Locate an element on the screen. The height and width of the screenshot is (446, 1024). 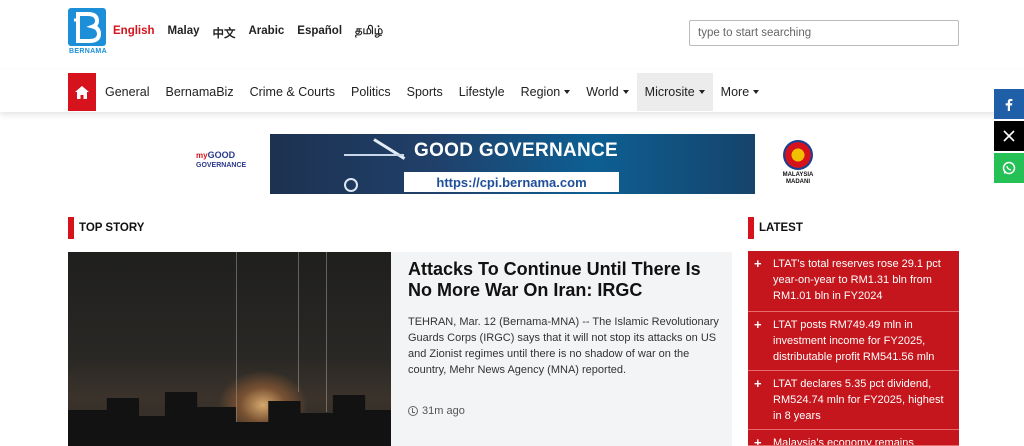
lang-tamil: தமிழ் is located at coordinates (369, 33).